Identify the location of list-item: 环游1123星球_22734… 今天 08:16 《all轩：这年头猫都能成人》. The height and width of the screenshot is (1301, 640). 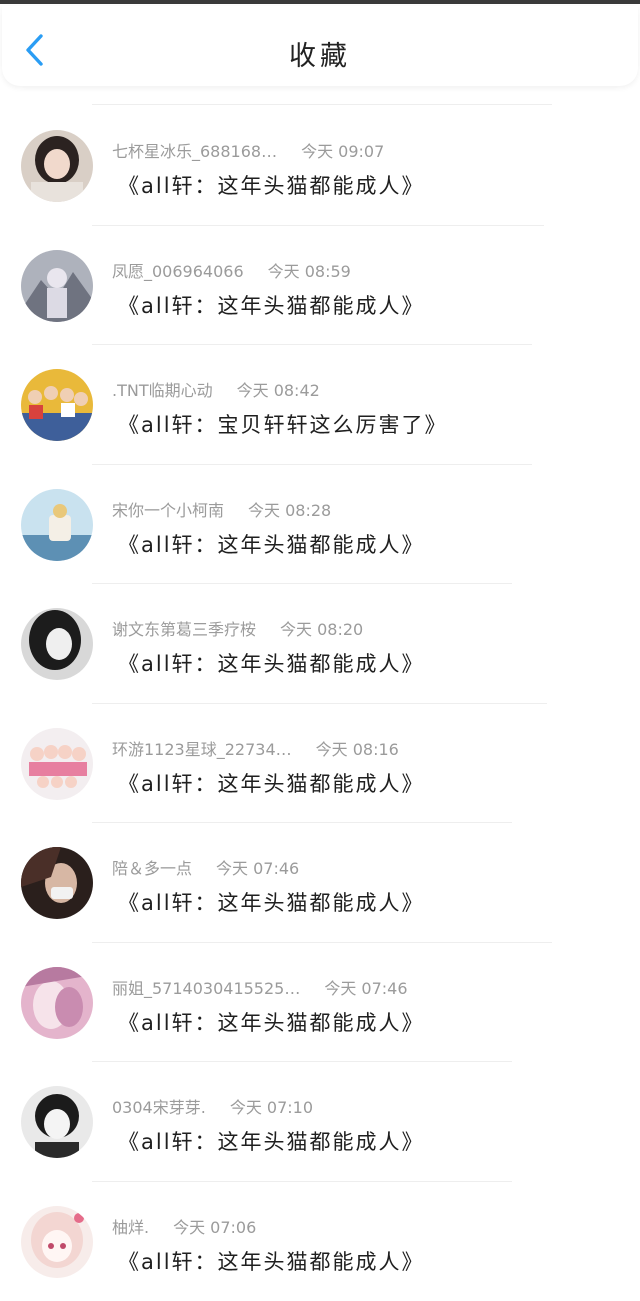
(320, 764).